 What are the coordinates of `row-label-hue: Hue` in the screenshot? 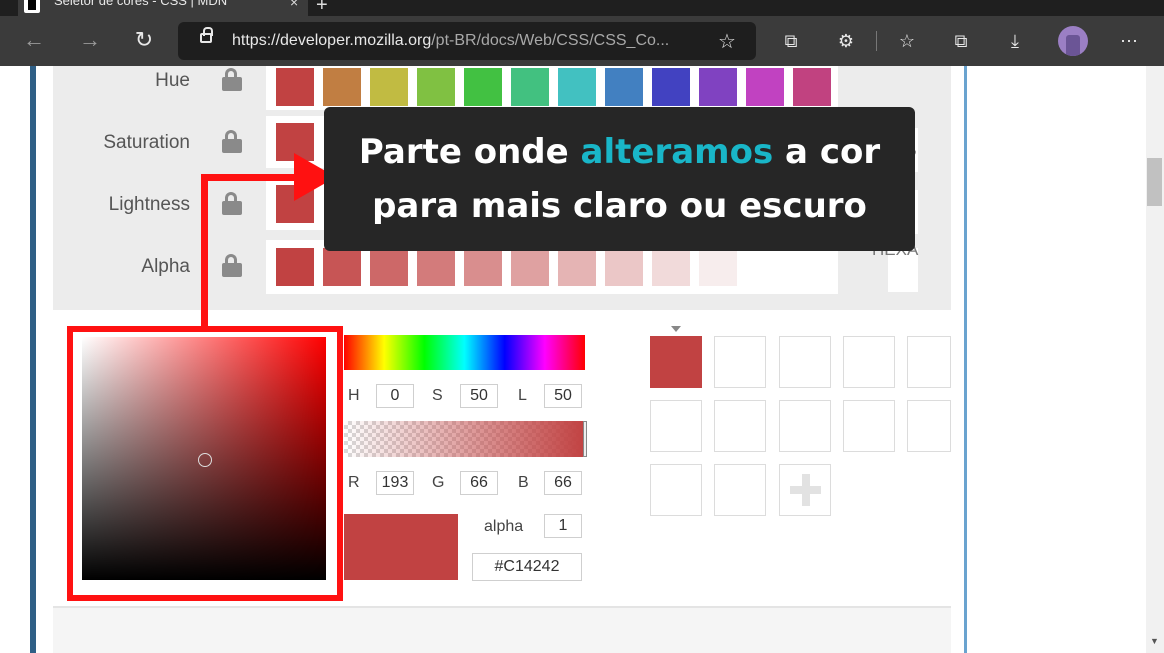 It's located at (172, 80).